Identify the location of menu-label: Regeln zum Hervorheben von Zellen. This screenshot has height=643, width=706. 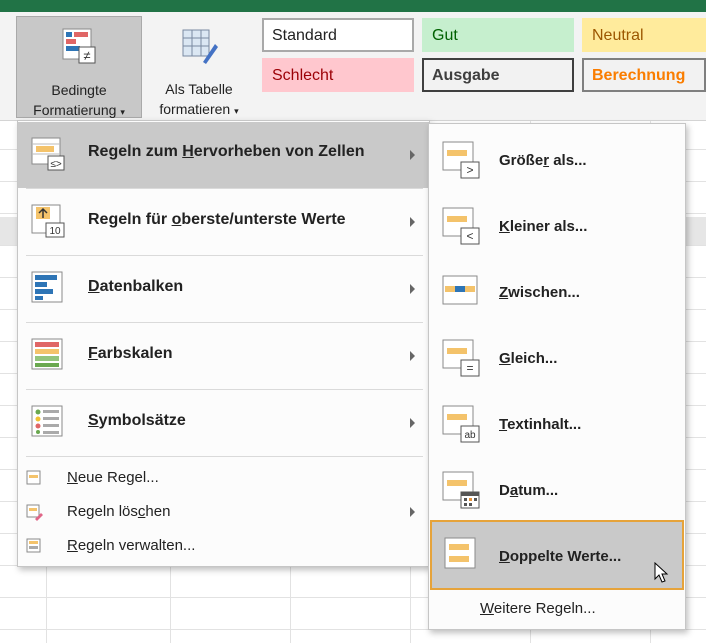
(226, 151).